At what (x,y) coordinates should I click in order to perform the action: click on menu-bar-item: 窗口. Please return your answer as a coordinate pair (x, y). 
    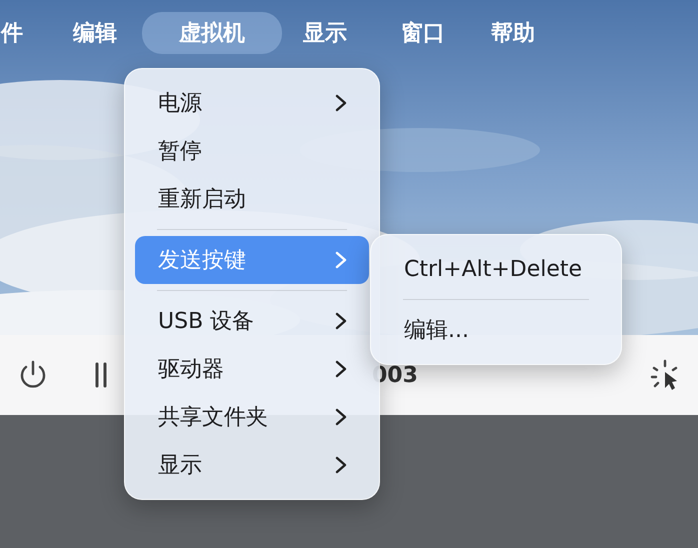
    Looking at the image, I should click on (423, 33).